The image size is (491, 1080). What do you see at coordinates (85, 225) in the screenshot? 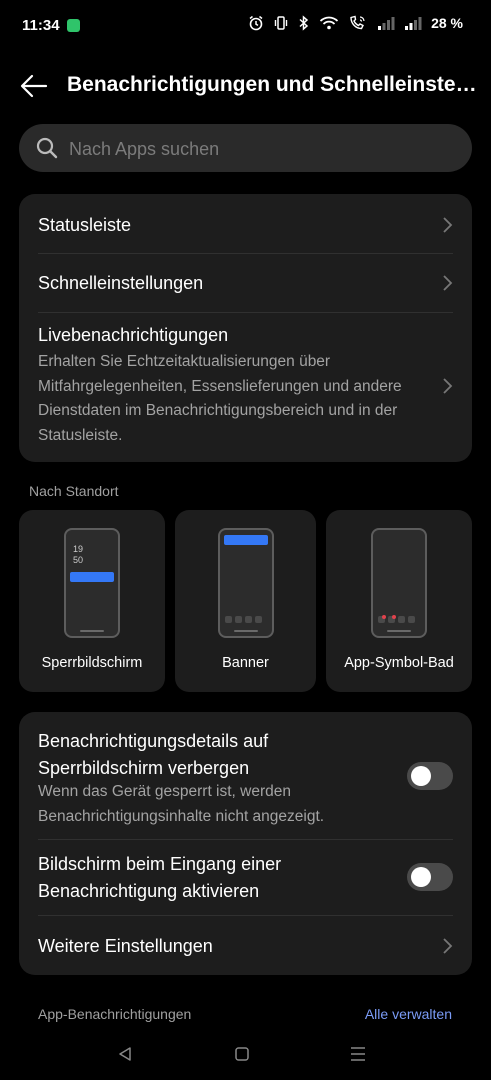
I see `setting-label: Statusleiste` at bounding box center [85, 225].